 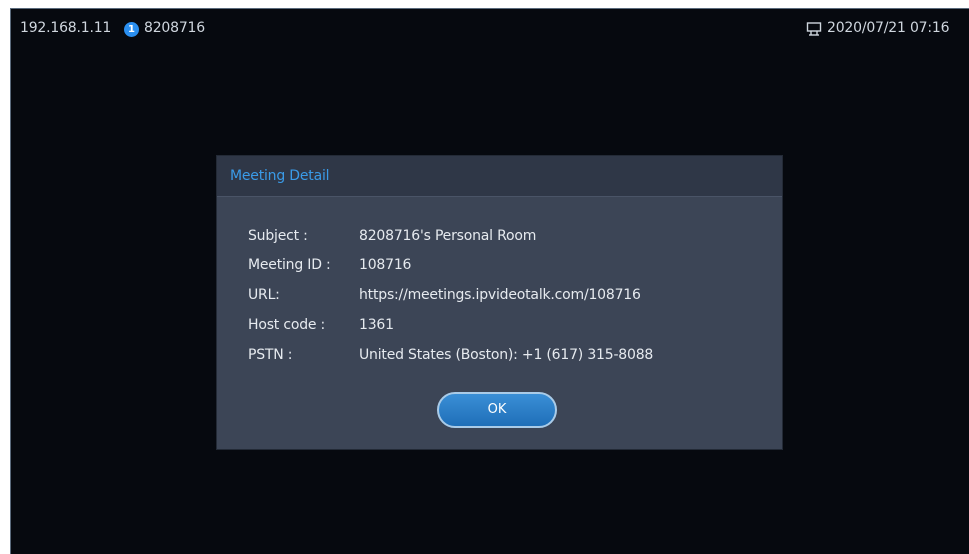 I want to click on dialog-header: Meeting Detail, so click(x=499, y=176).